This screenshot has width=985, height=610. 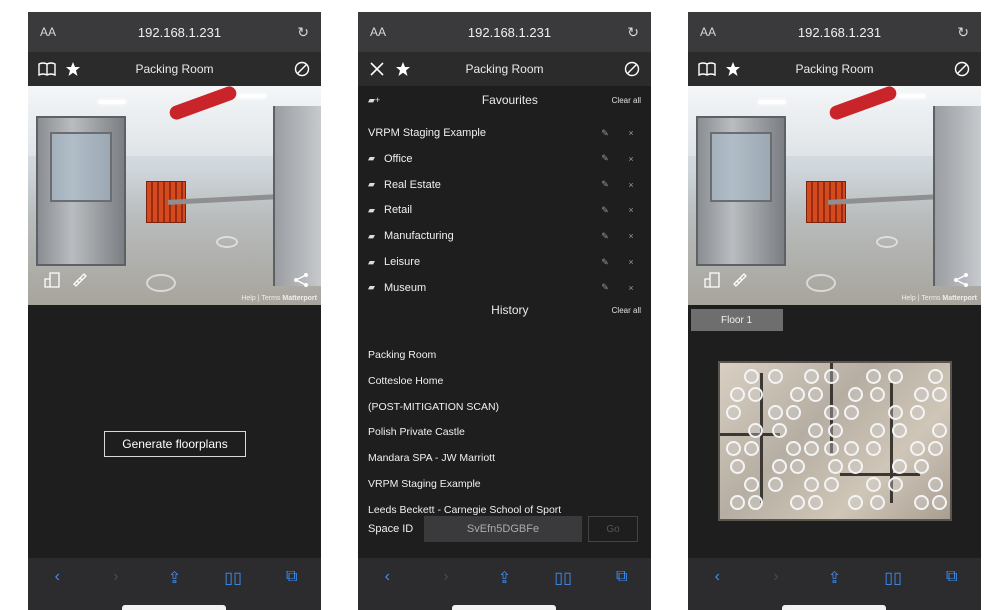 What do you see at coordinates (504, 484) in the screenshot?
I see `history-item: VRPM Staging Example` at bounding box center [504, 484].